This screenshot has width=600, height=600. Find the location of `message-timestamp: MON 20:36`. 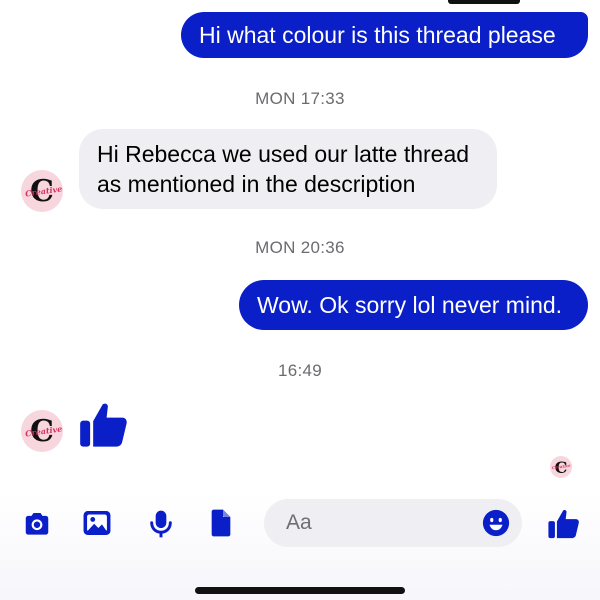

message-timestamp: MON 20:36 is located at coordinates (300, 247).